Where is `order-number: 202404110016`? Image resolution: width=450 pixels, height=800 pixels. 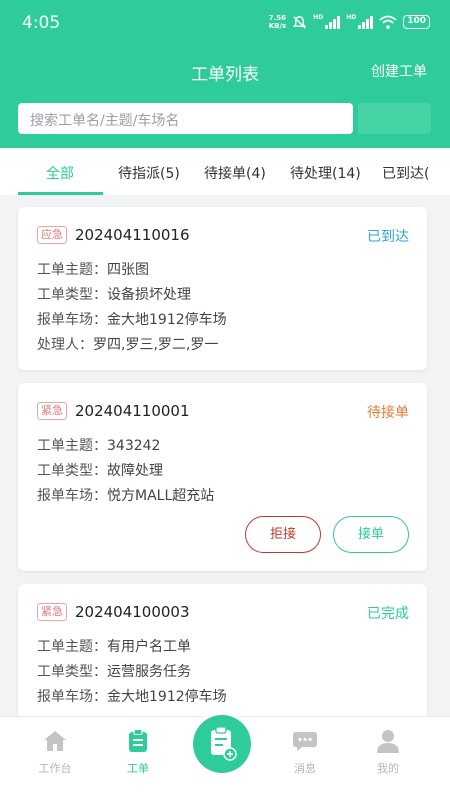 order-number: 202404110016 is located at coordinates (132, 235).